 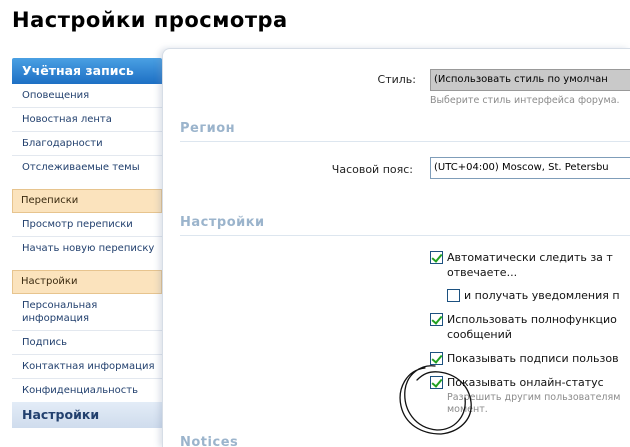 I want to click on region-divider, so click(x=405, y=141).